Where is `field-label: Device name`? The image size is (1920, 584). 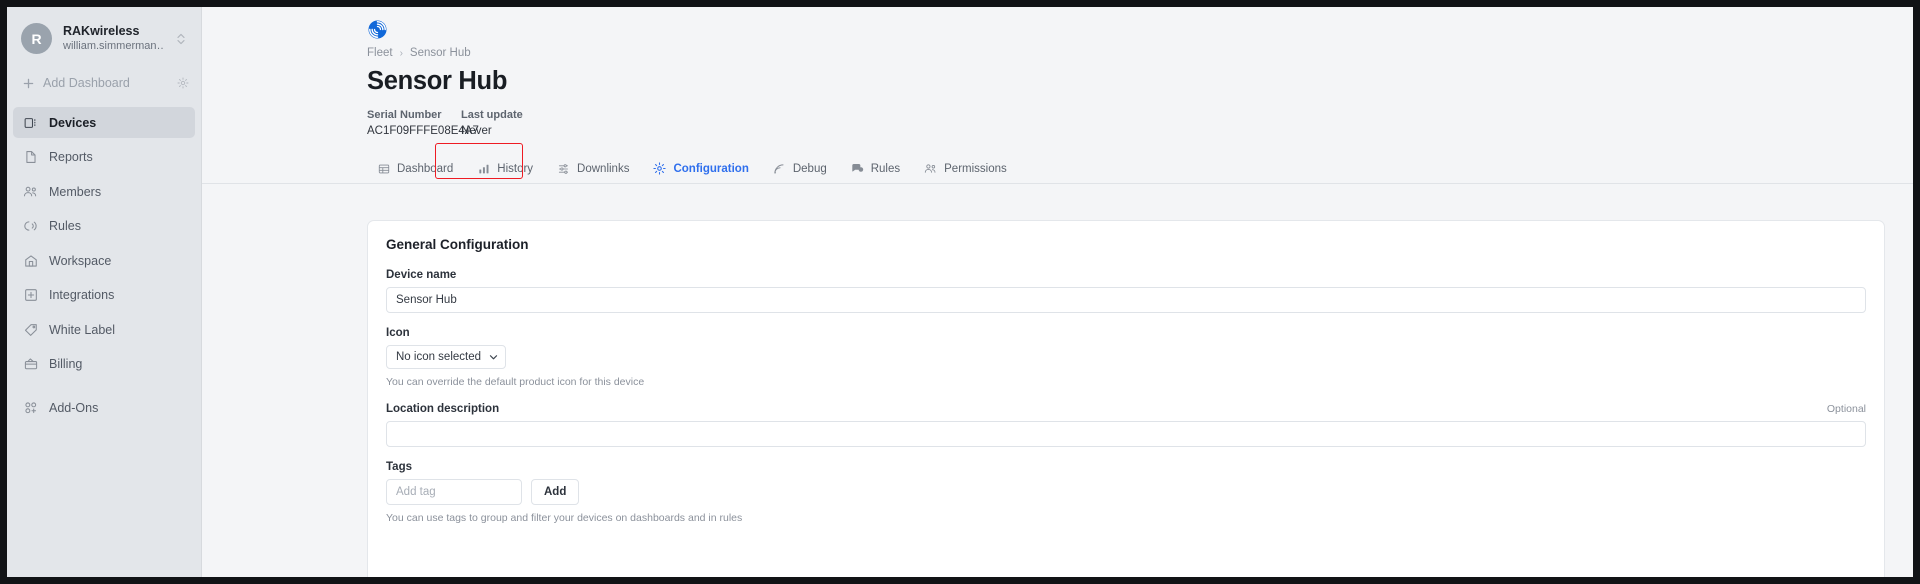
field-label: Device name is located at coordinates (421, 275).